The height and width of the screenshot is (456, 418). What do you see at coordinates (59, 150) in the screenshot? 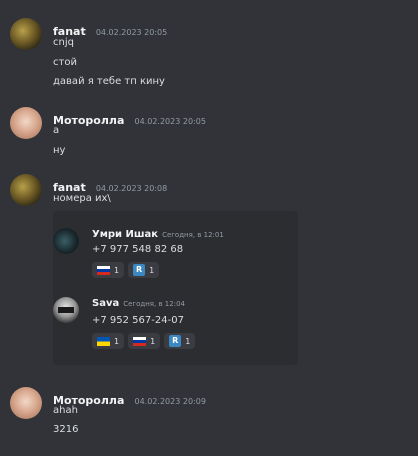
I see `message-text: ну` at bounding box center [59, 150].